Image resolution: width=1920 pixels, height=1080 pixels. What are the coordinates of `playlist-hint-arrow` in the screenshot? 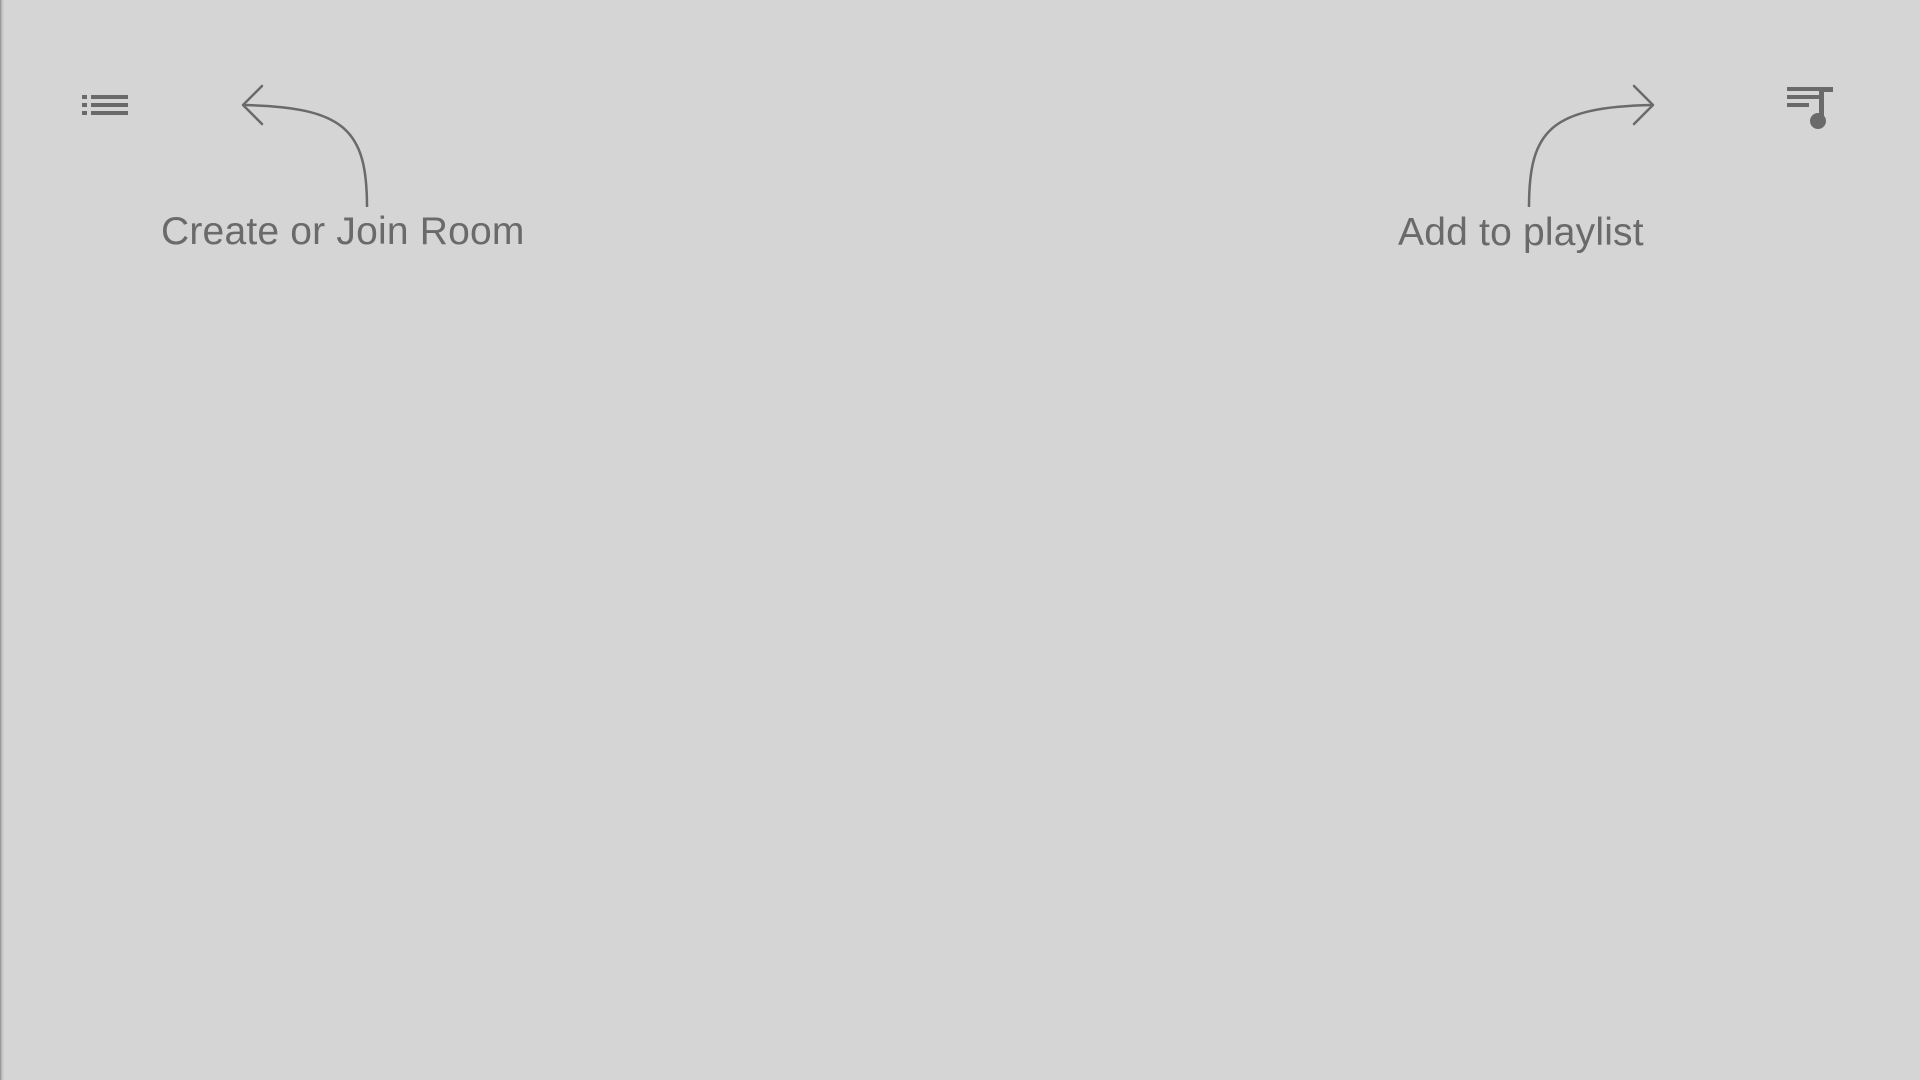 It's located at (1591, 146).